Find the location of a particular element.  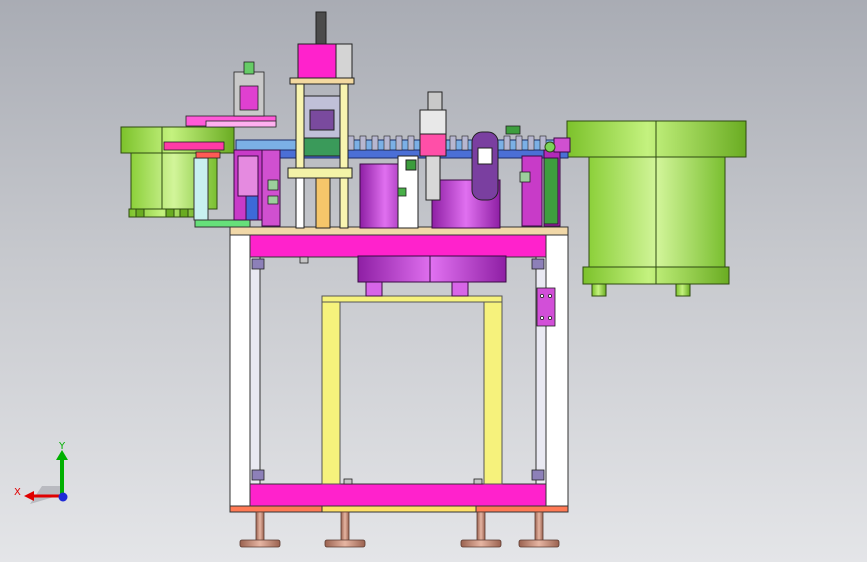

inner-yellow-frame is located at coordinates (412, 390).